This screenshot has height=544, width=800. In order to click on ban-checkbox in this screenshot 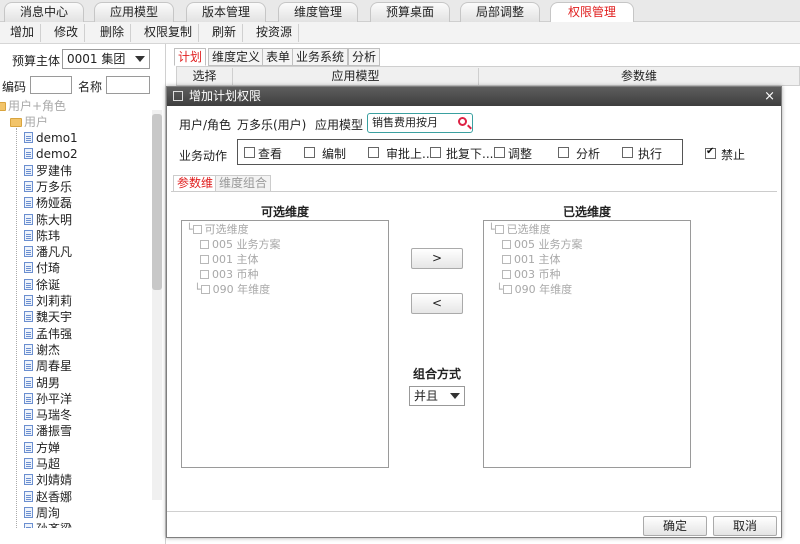, I will do `click(710, 152)`.